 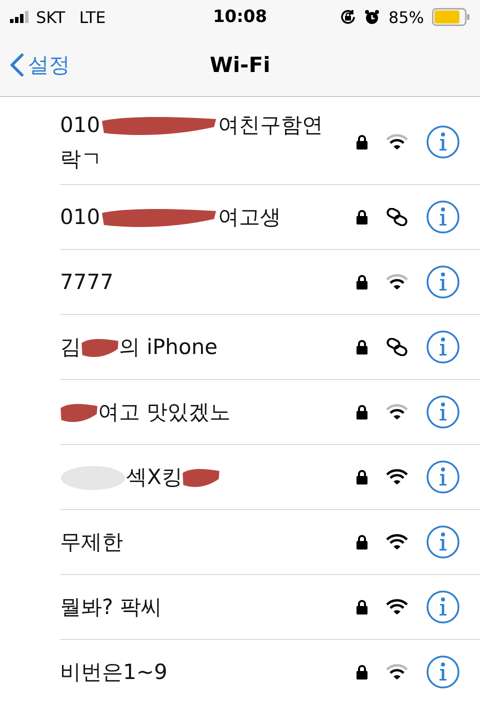 I want to click on battery-icon, so click(x=451, y=17).